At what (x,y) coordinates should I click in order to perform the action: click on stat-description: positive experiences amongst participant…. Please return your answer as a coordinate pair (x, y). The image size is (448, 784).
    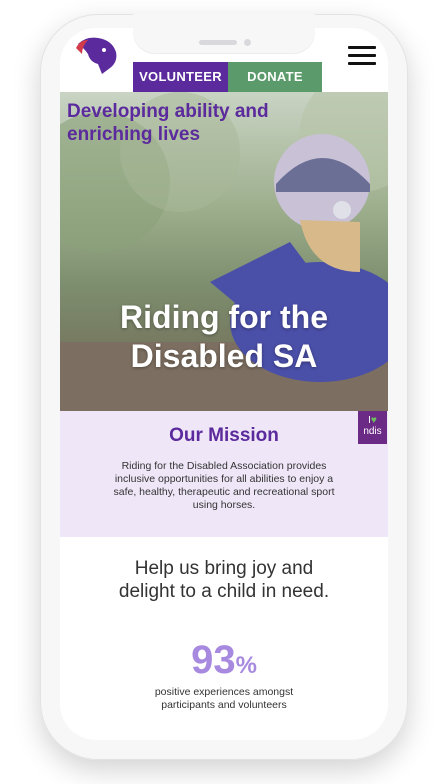
    Looking at the image, I should click on (224, 698).